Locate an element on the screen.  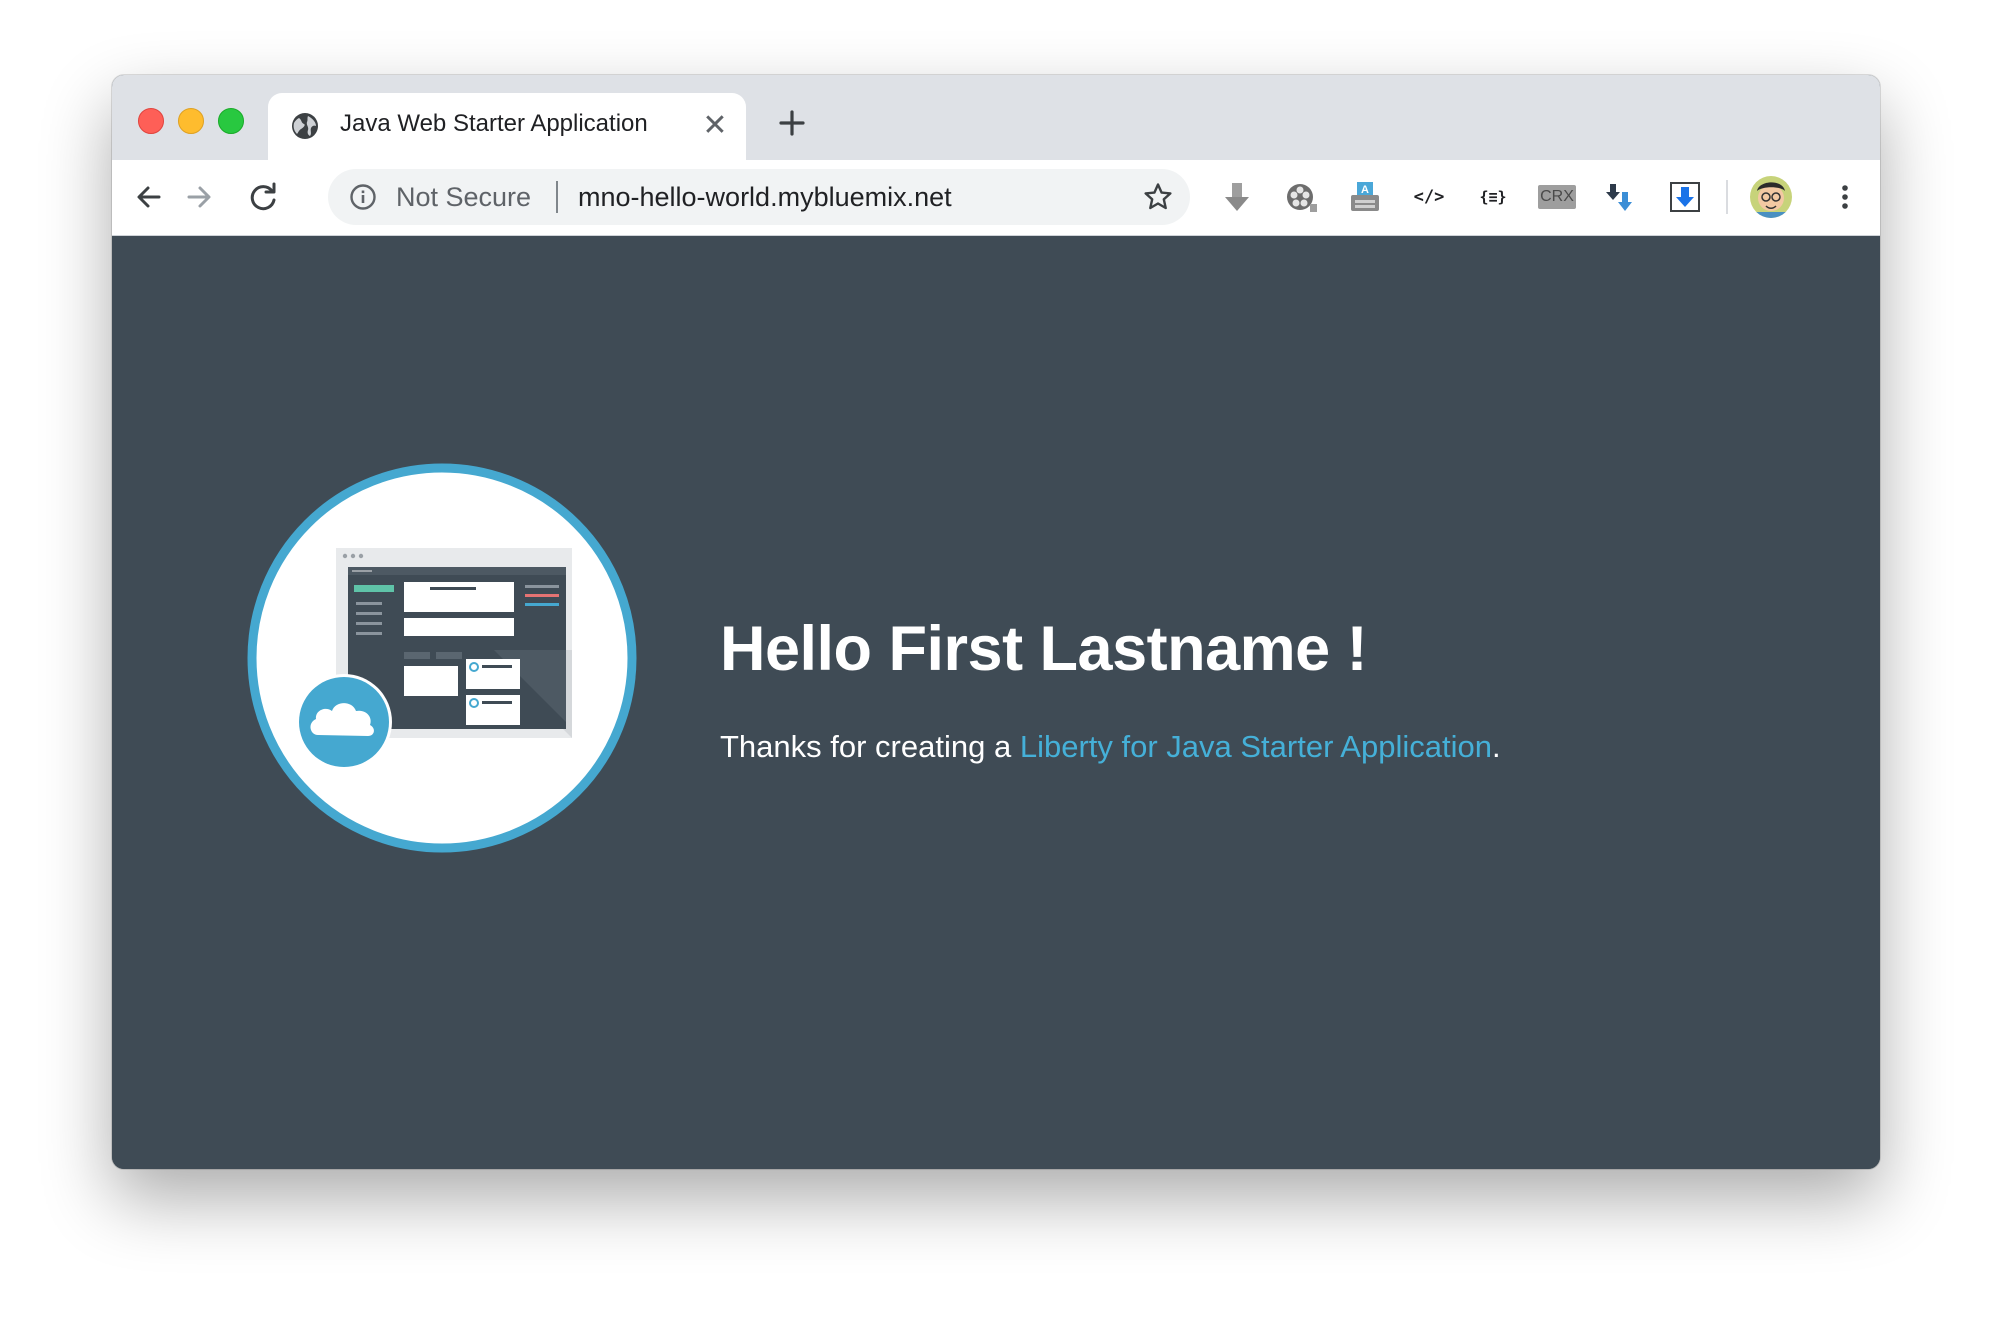
svg-text: A is located at coordinates (1365, 190).